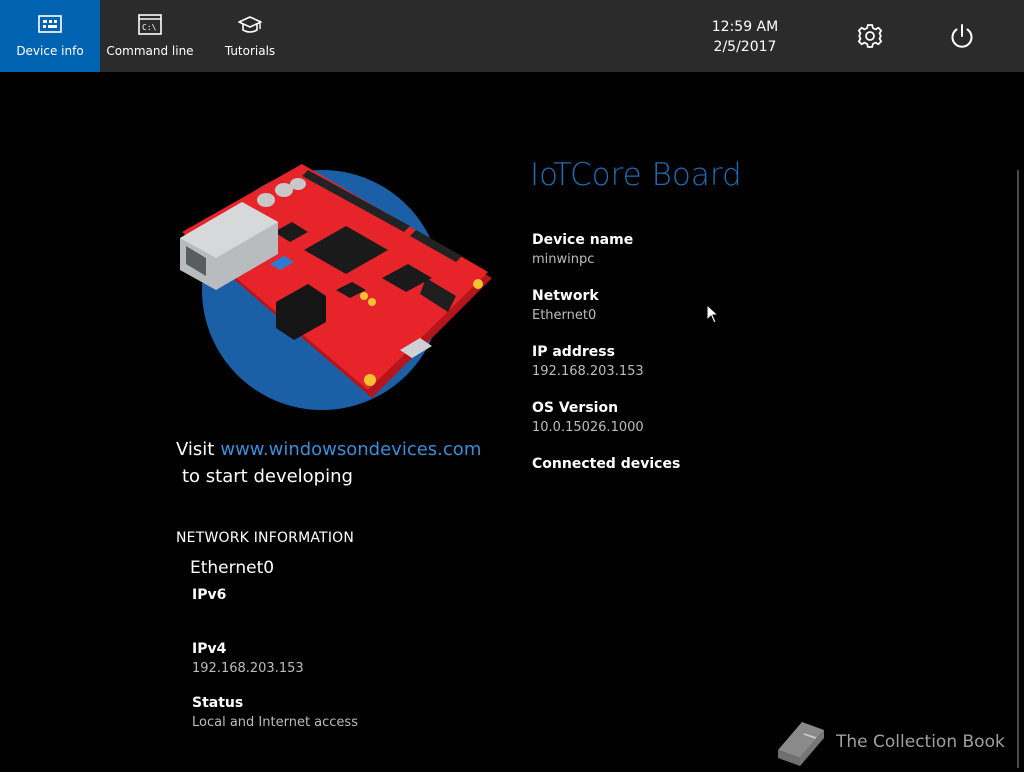  What do you see at coordinates (150, 36) in the screenshot?
I see `nav-command-line: C:\ Command line` at bounding box center [150, 36].